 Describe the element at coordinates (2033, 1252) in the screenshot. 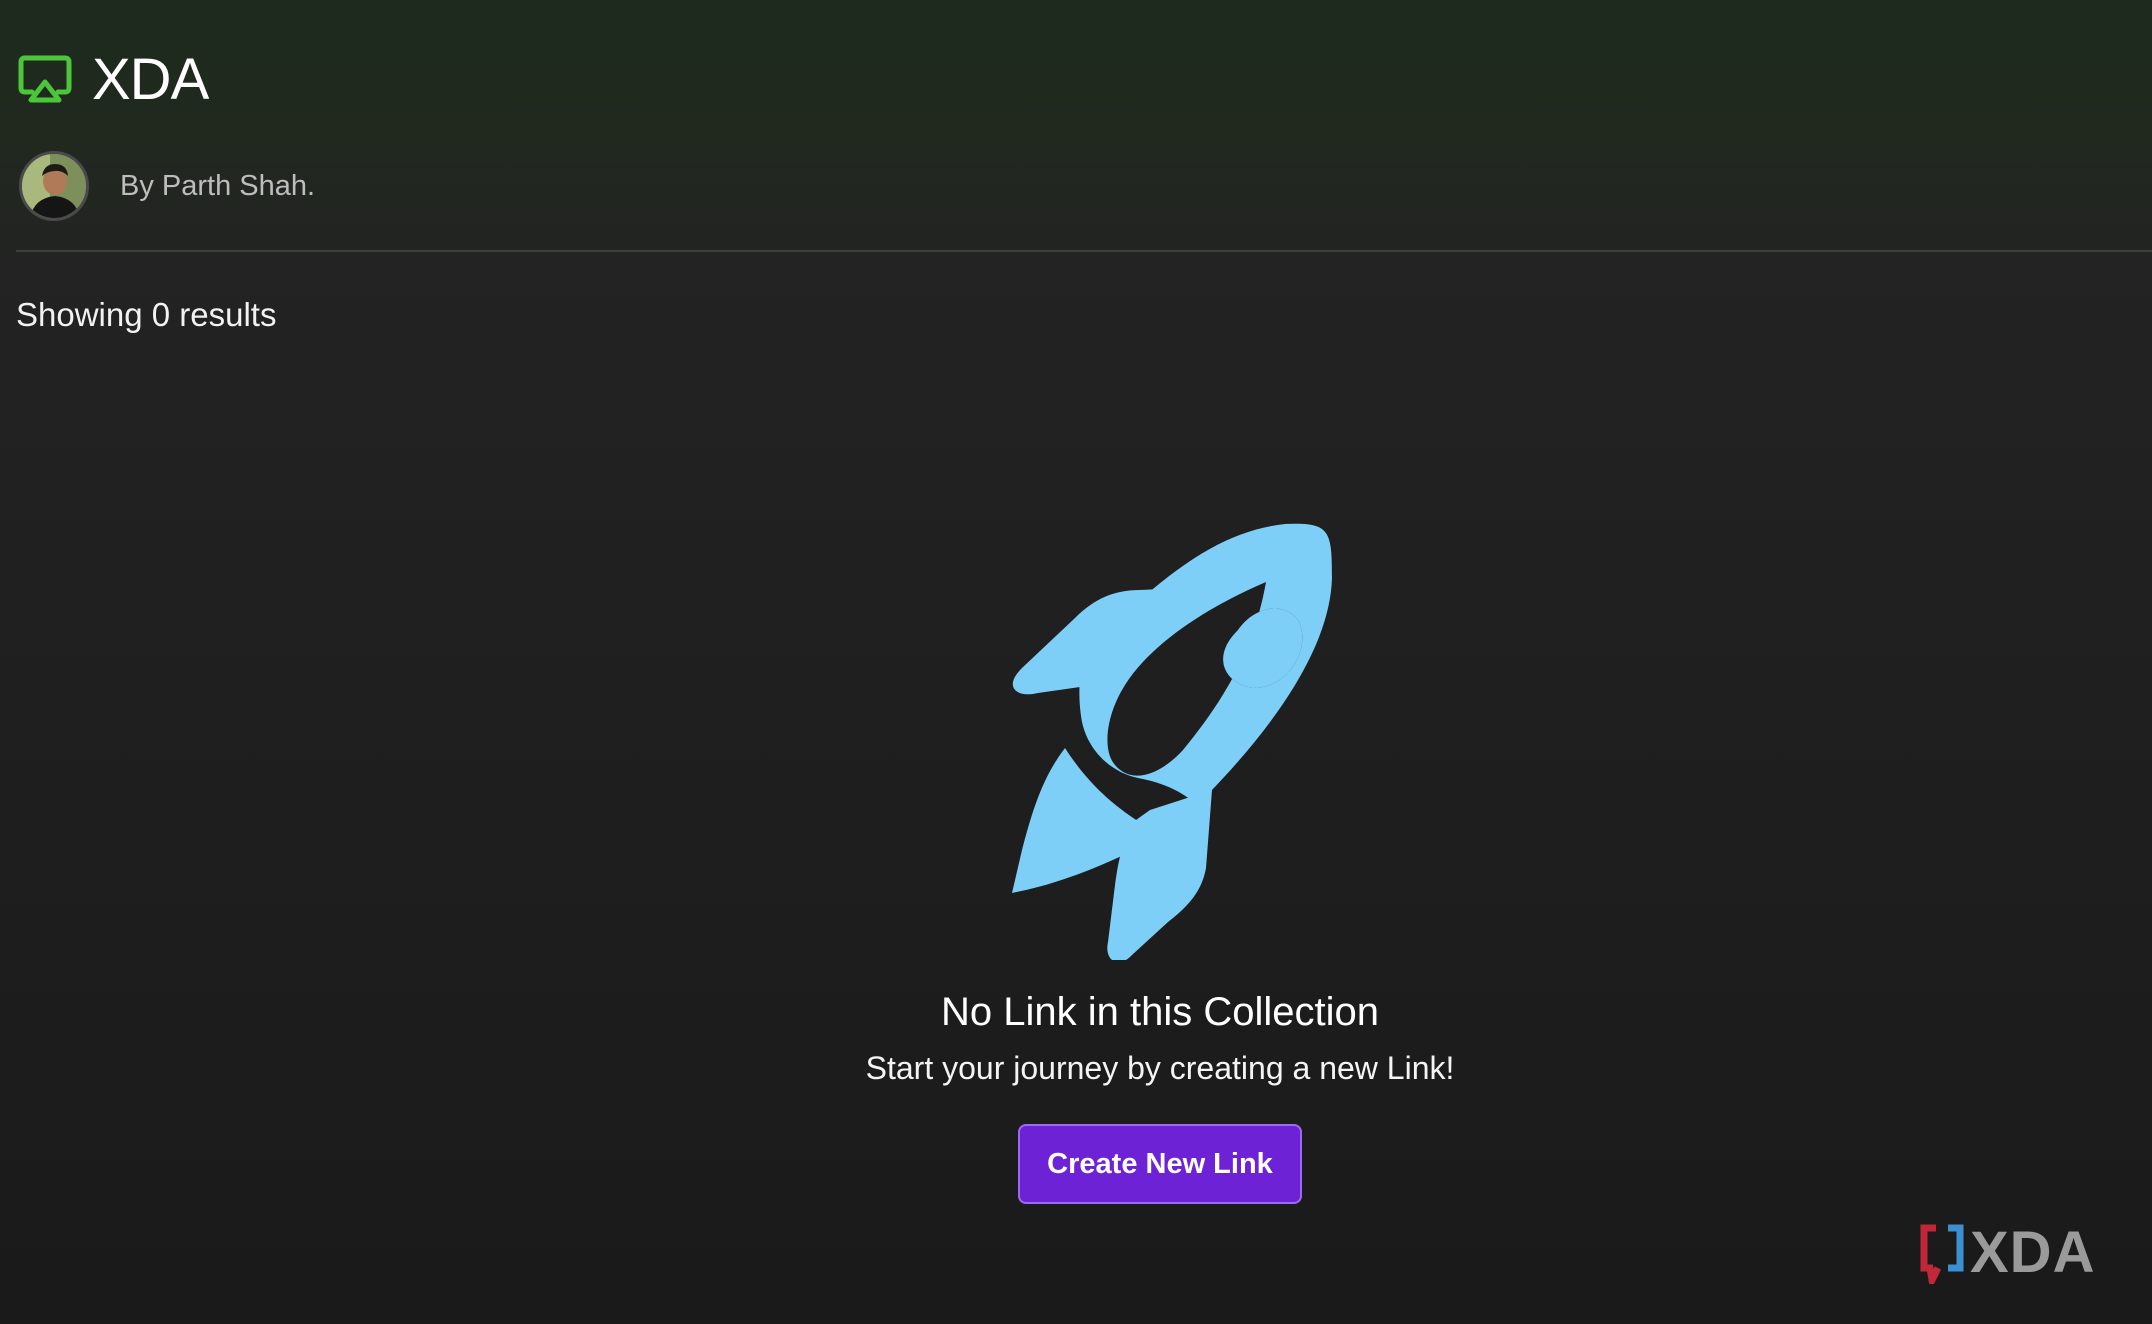

I see `watermark-text: XDA` at that location.